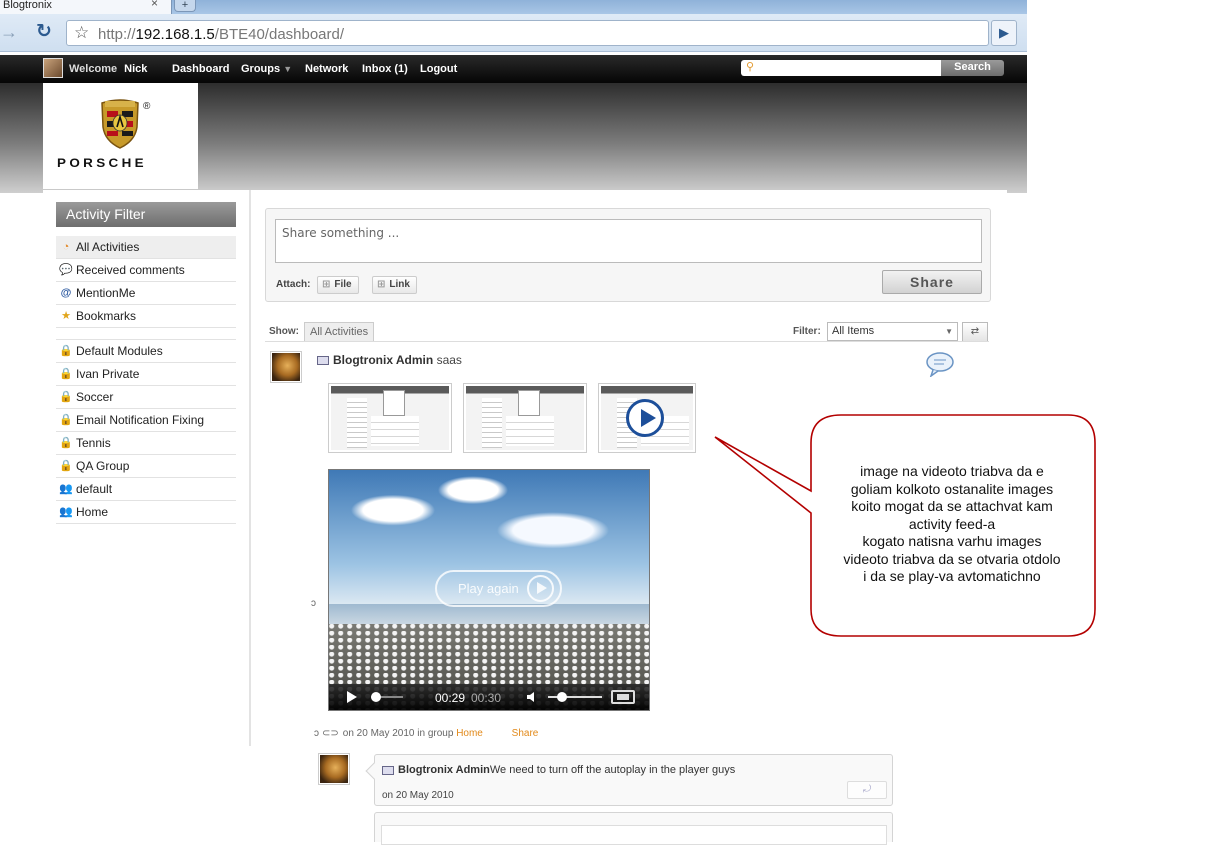  Describe the element at coordinates (562, 697) in the screenshot. I see `volume-handle` at that location.